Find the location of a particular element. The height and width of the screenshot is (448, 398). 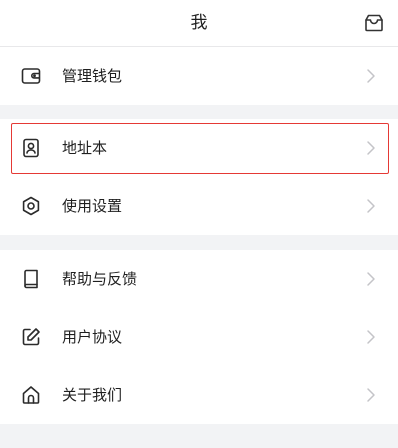

top-bar: 我 is located at coordinates (199, 23).